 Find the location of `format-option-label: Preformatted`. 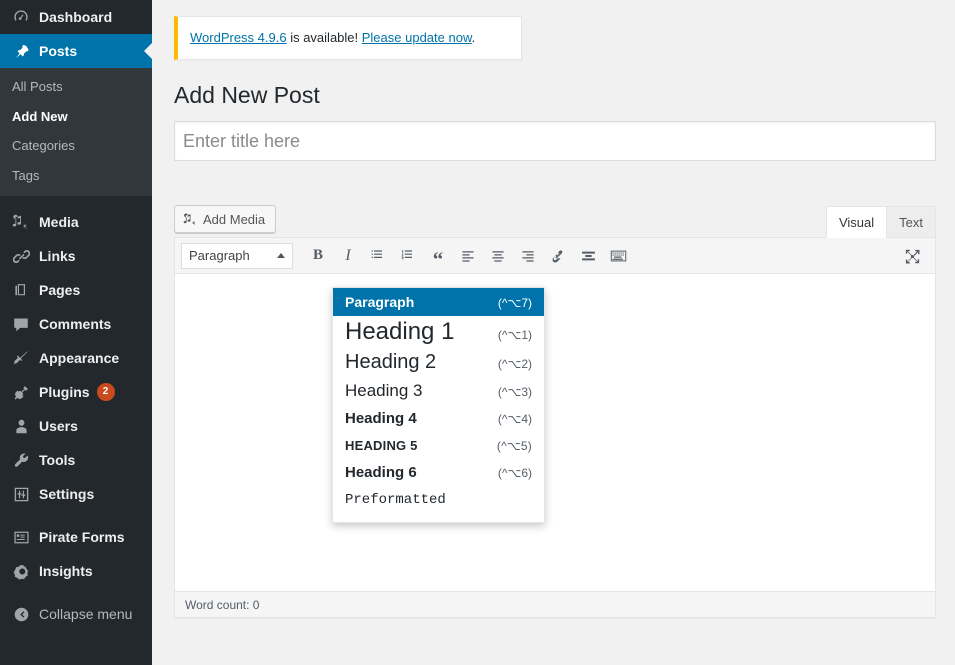

format-option-label: Preformatted is located at coordinates (395, 500).